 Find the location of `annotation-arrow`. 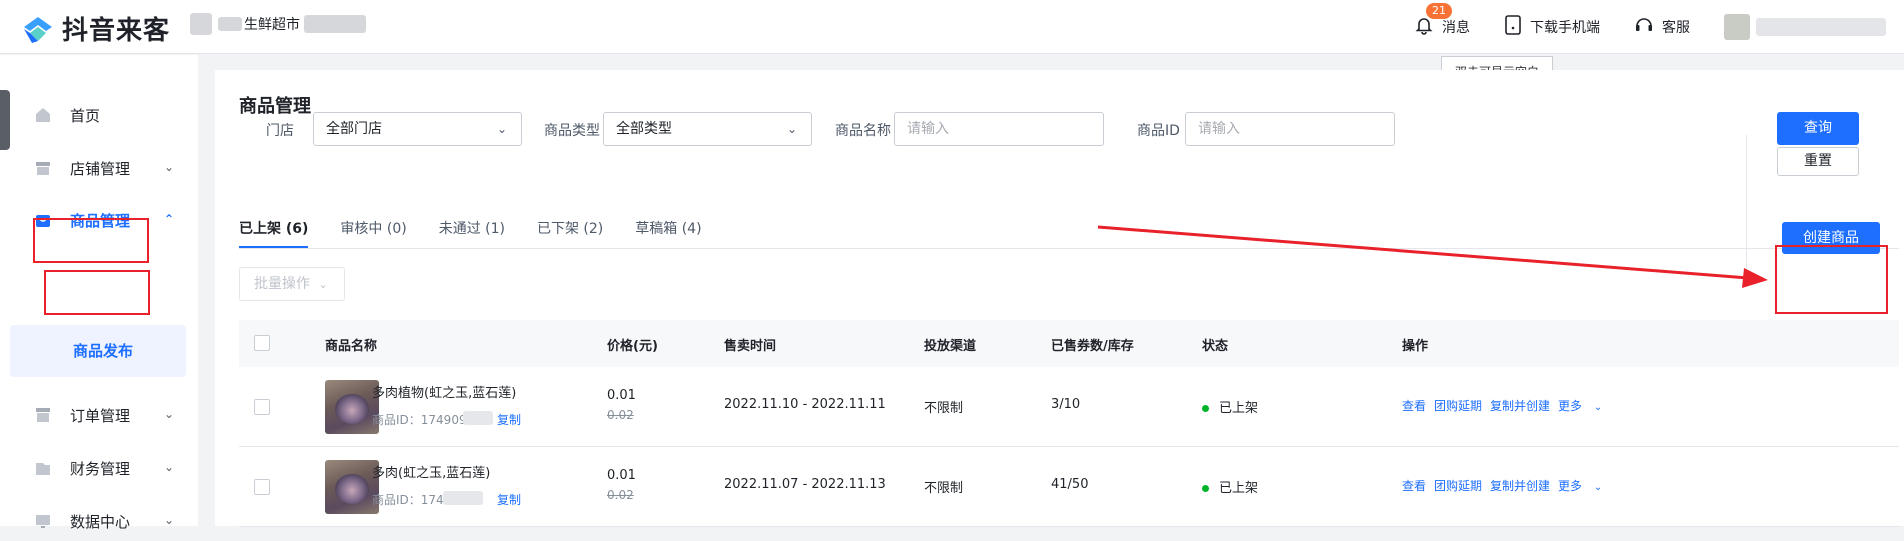

annotation-arrow is located at coordinates (1432, 256).